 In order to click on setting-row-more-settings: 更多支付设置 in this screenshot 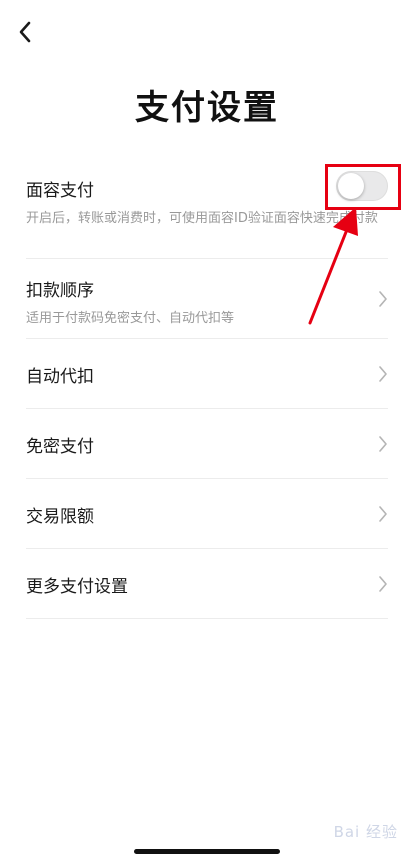, I will do `click(207, 584)`.